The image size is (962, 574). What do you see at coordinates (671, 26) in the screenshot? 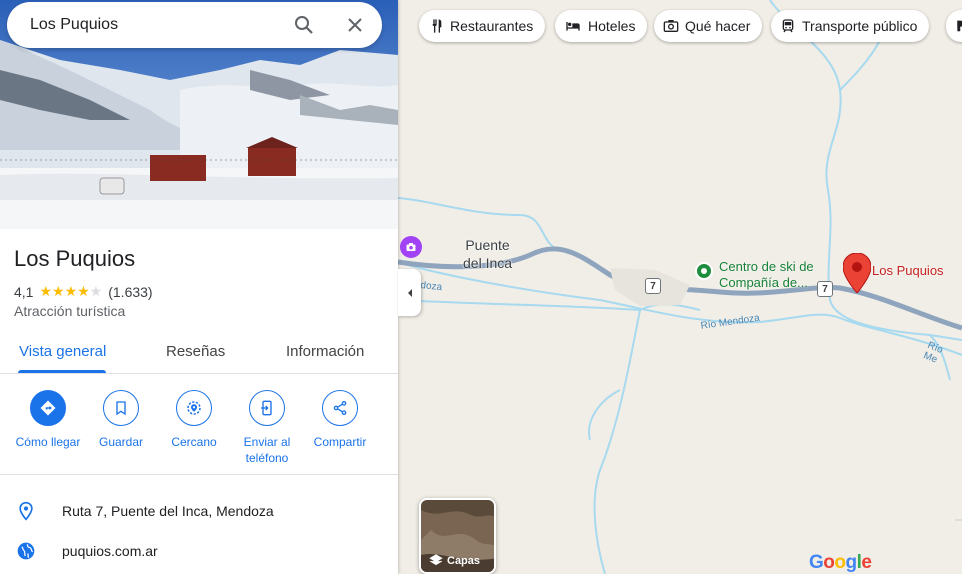
I see `camera-icon` at bounding box center [671, 26].